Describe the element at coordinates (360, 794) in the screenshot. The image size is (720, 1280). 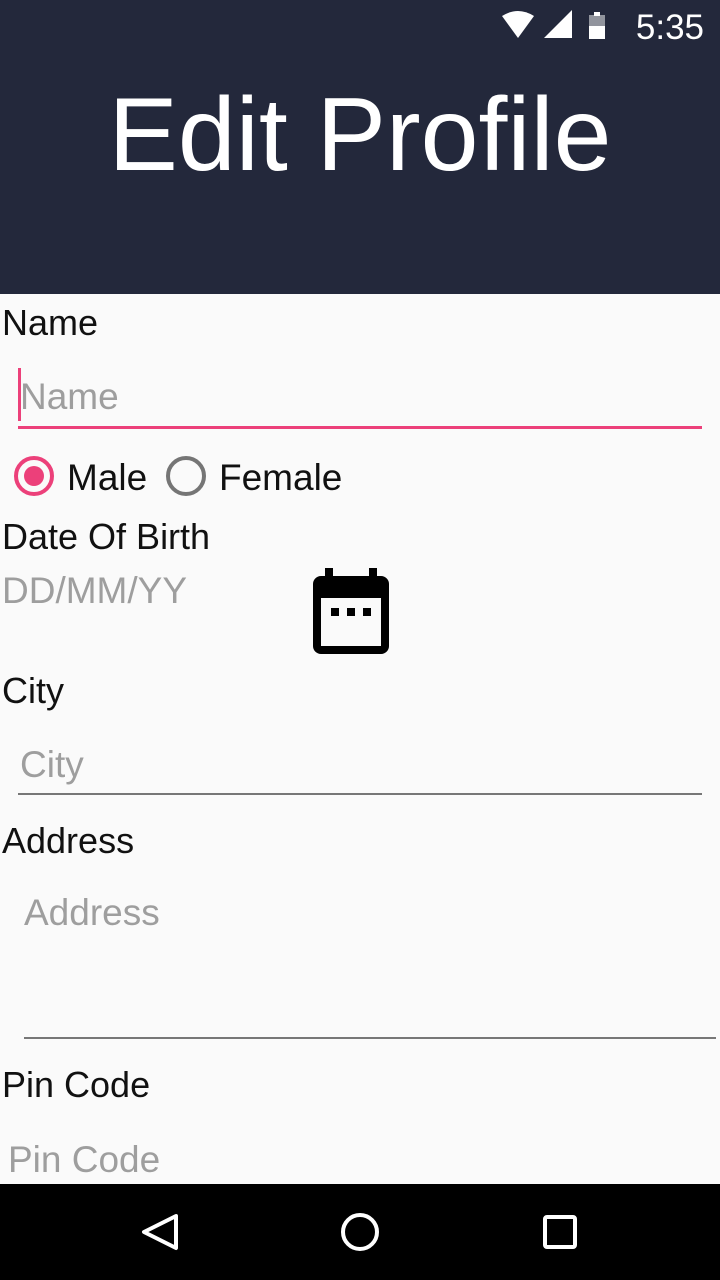
I see `city-underline` at that location.